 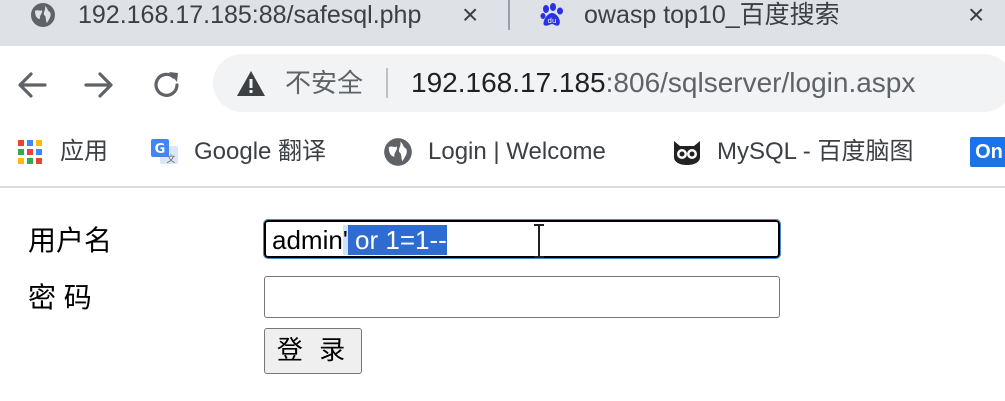 I want to click on apps-grid-icon, so click(x=30, y=152).